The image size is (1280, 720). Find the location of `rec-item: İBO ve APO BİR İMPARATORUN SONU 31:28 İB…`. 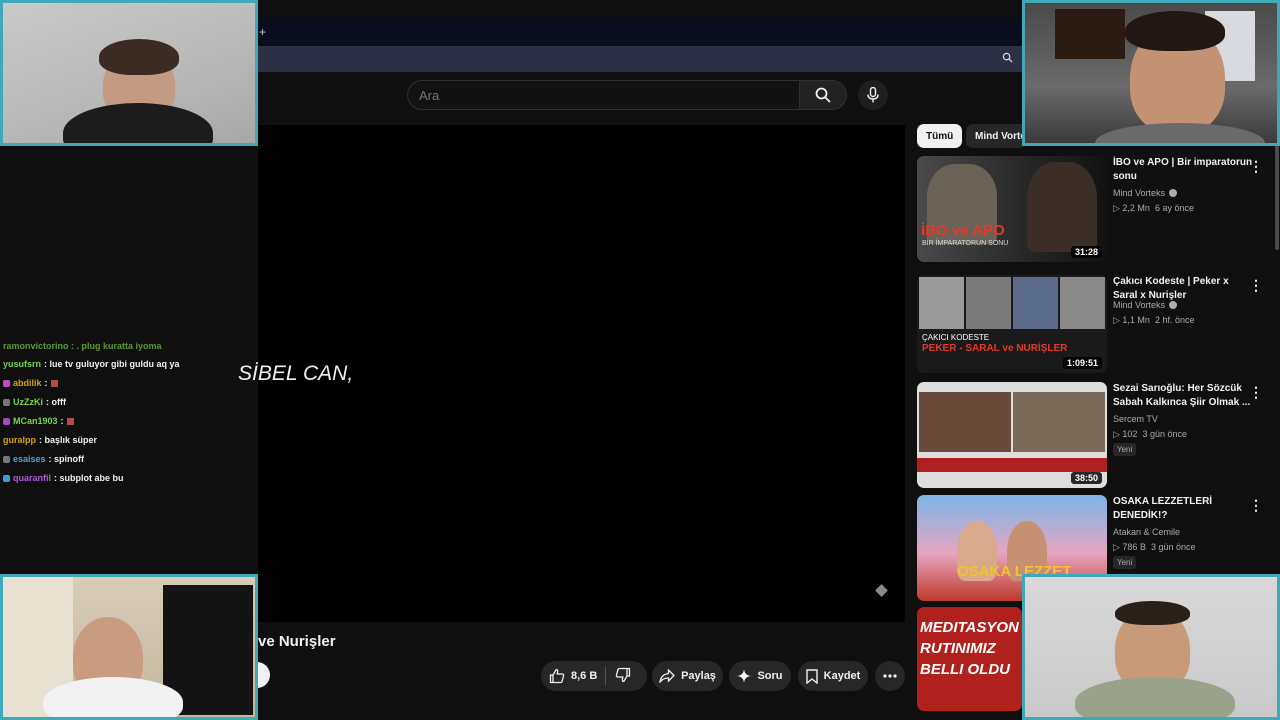

rec-item: İBO ve APO BİR İMPARATORUN SONU 31:28 İB… is located at coordinates (1097, 211).